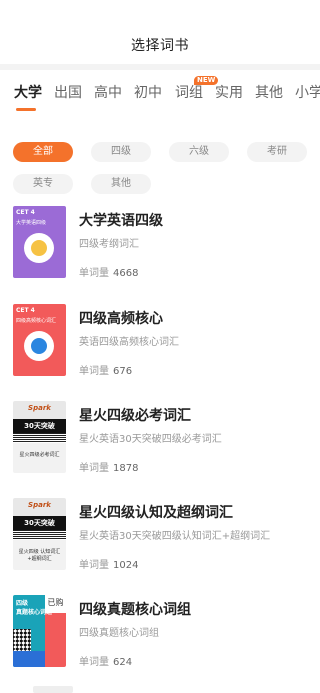 The width and height of the screenshot is (320, 693). I want to click on tab-other: 其他, so click(269, 92).